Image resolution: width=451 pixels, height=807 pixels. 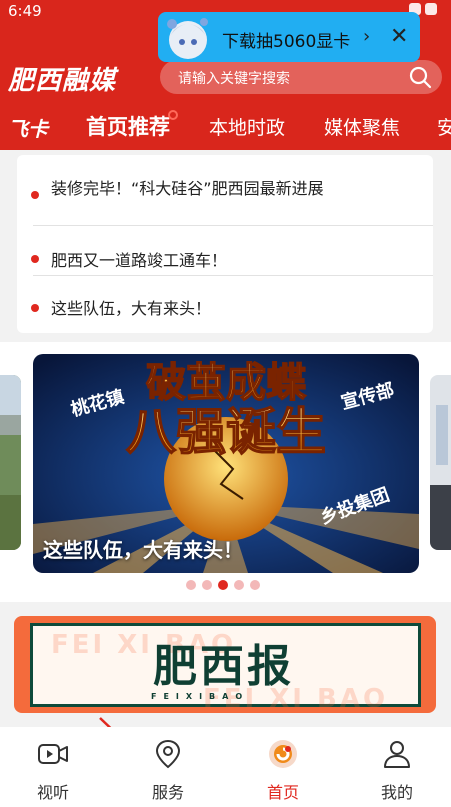 I want to click on paper-subtitle: FEIXIBAO, so click(x=200, y=696).